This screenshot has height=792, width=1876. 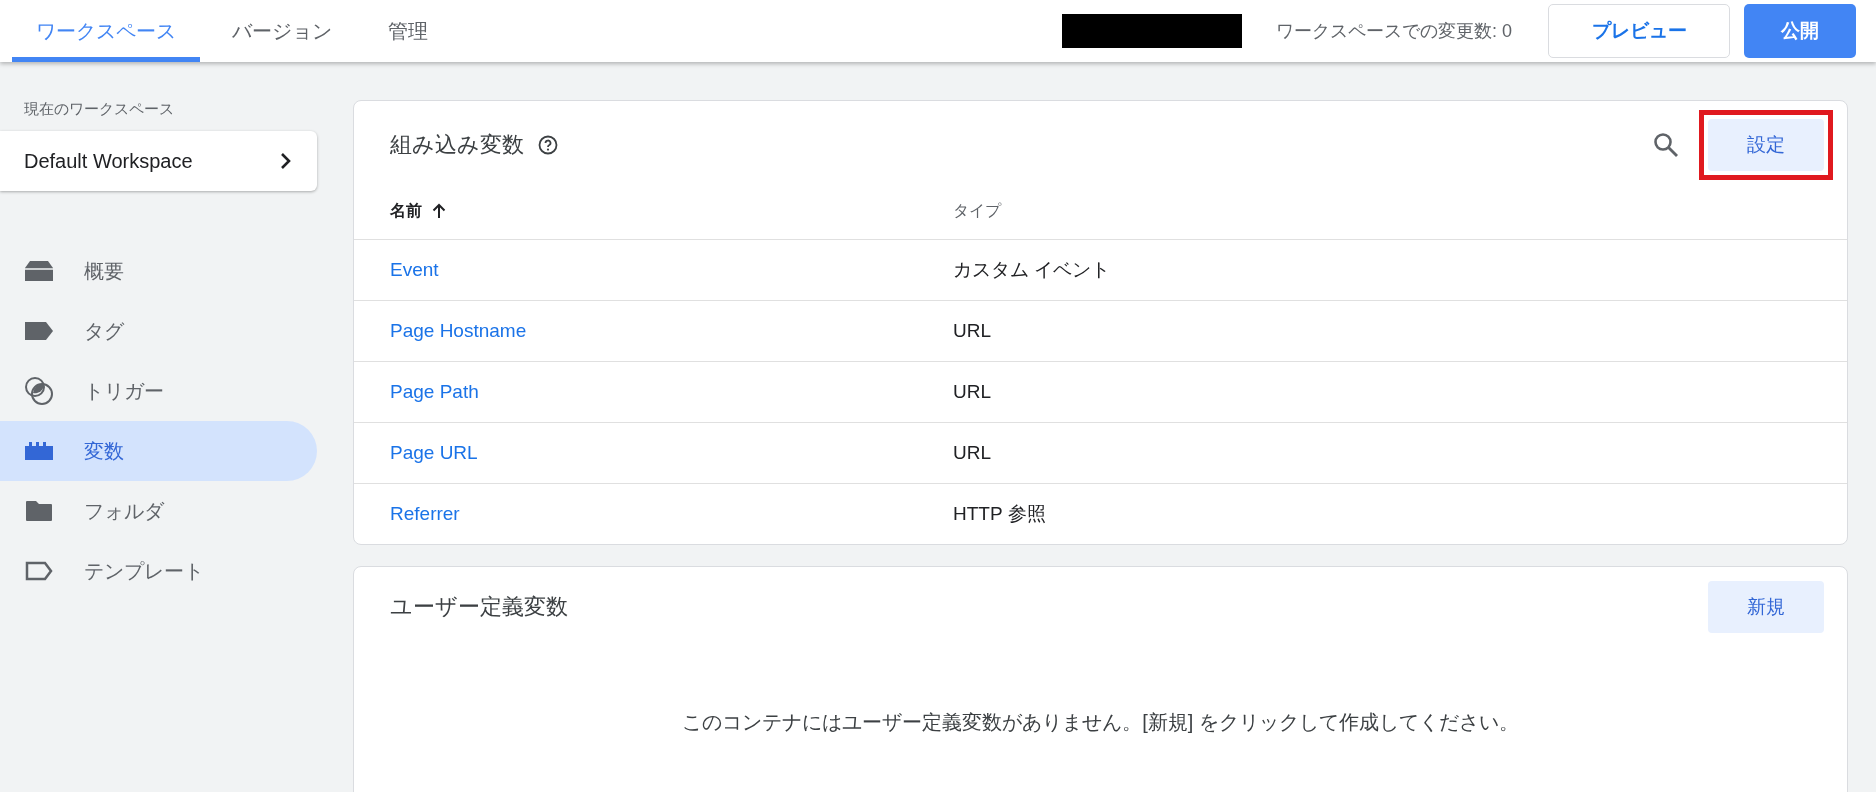 I want to click on sidebar-item: フォルダ, so click(x=158, y=511).